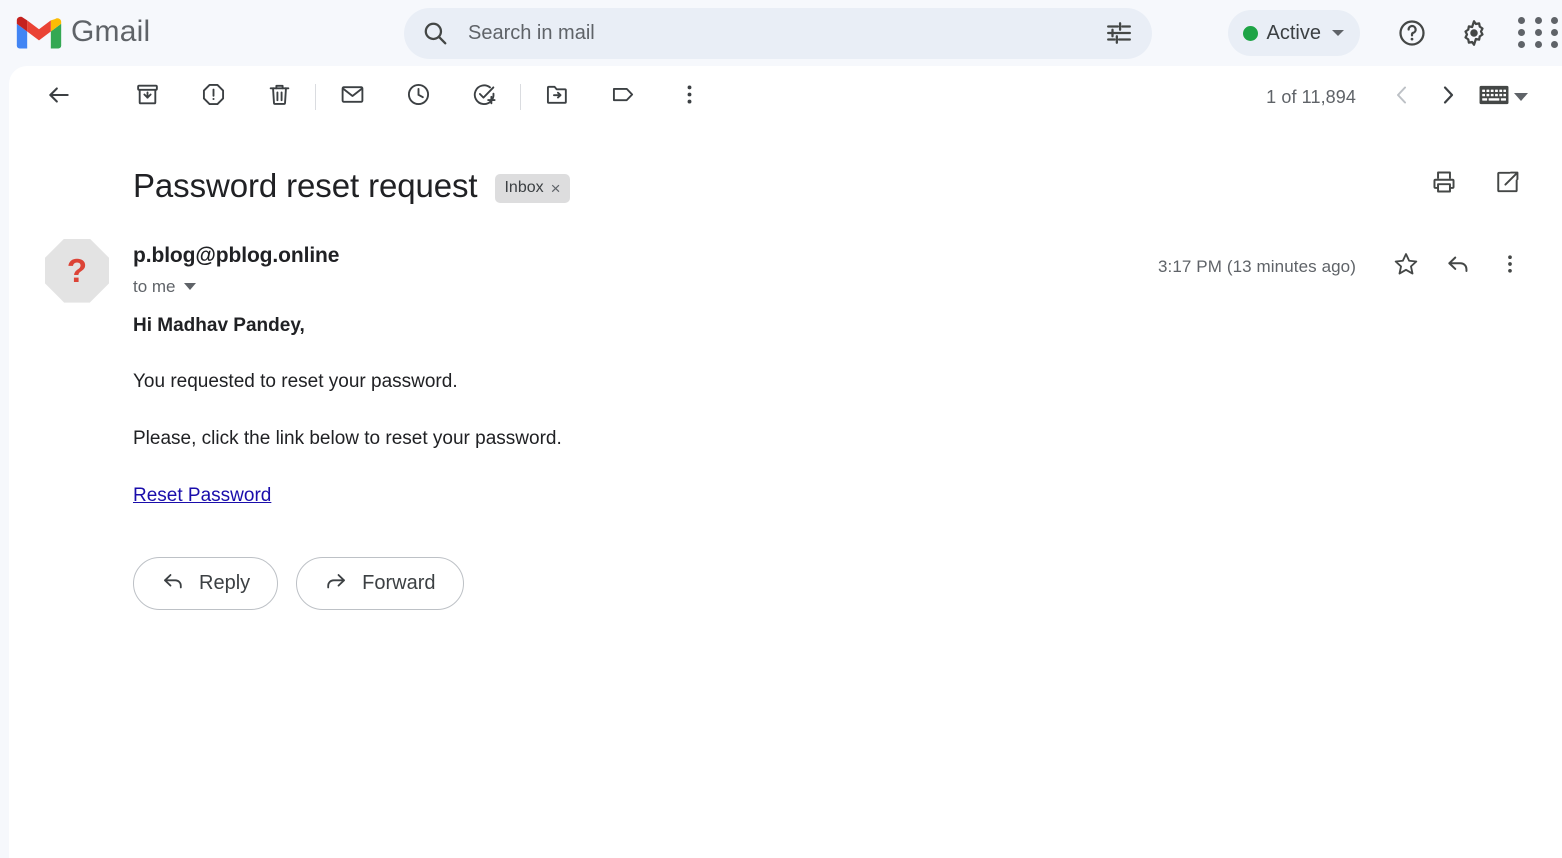  I want to click on keyboard-icon, so click(1494, 97).